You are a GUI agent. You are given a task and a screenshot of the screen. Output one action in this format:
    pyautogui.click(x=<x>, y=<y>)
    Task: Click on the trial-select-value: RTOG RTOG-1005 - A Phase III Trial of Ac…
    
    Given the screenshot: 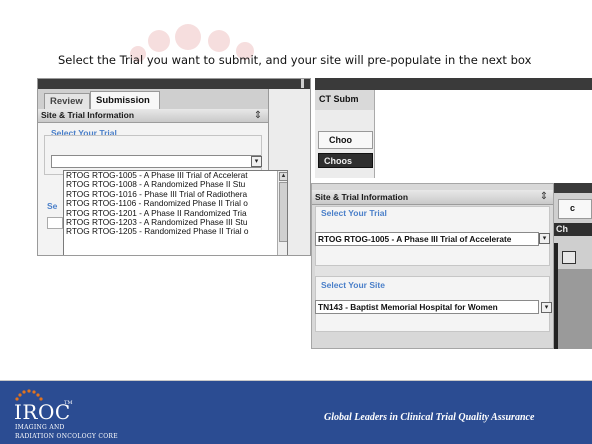 What is the action you would take?
    pyautogui.click(x=415, y=239)
    